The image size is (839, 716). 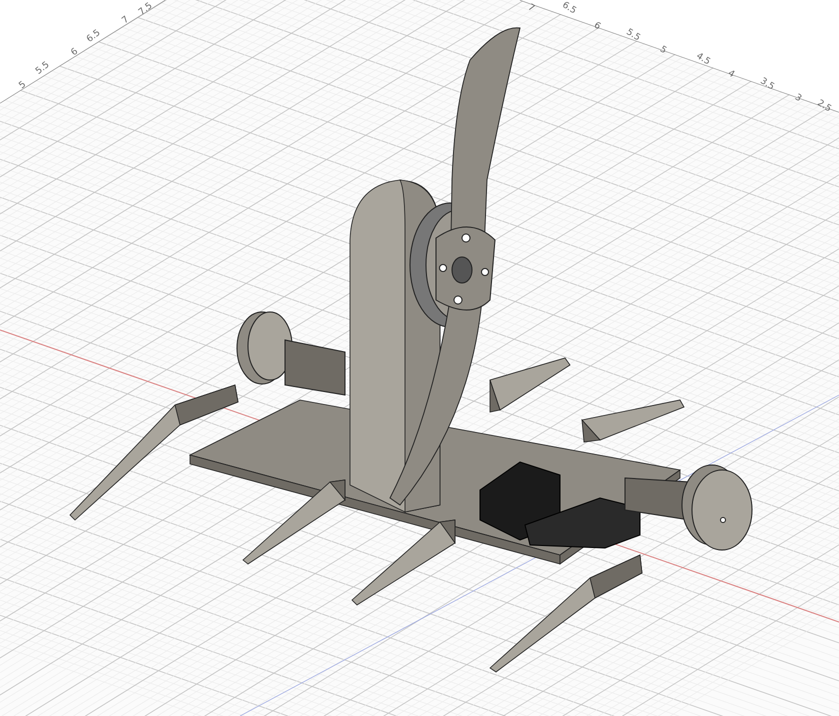 What do you see at coordinates (731, 74) in the screenshot?
I see `grid-label: 4` at bounding box center [731, 74].